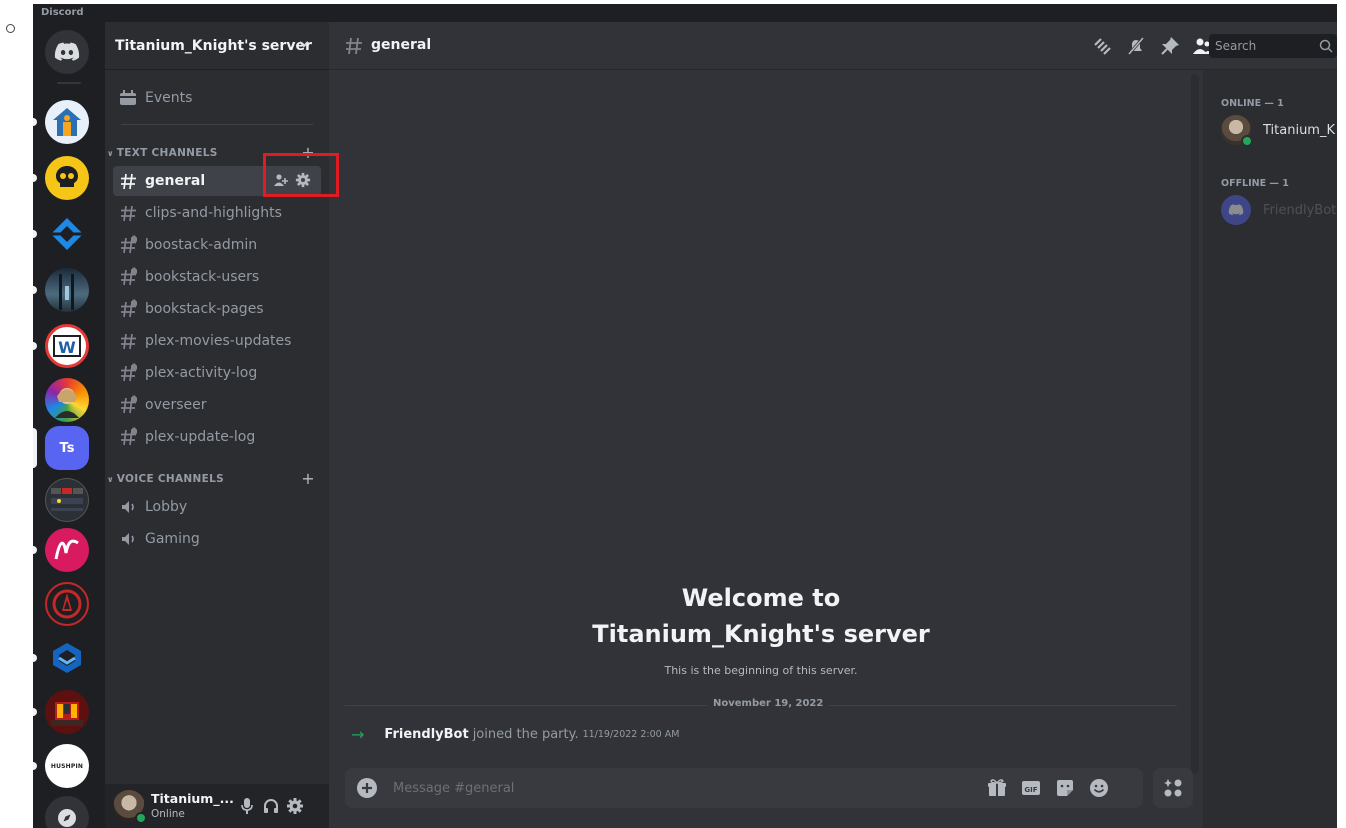 The width and height of the screenshot is (1346, 828). I want to click on server-ts-icon: Ts, so click(67, 448).